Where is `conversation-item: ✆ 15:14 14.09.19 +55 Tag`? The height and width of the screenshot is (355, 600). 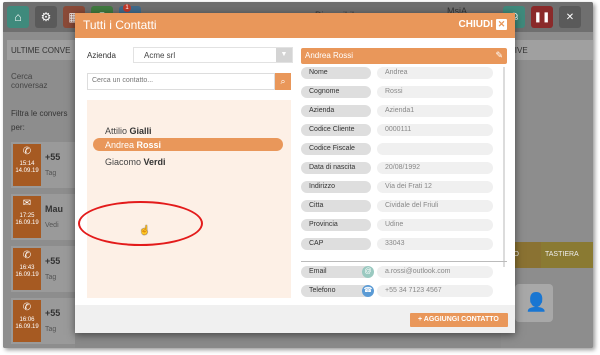 conversation-item: ✆ 15:14 14.09.19 +55 Tag is located at coordinates (43, 165).